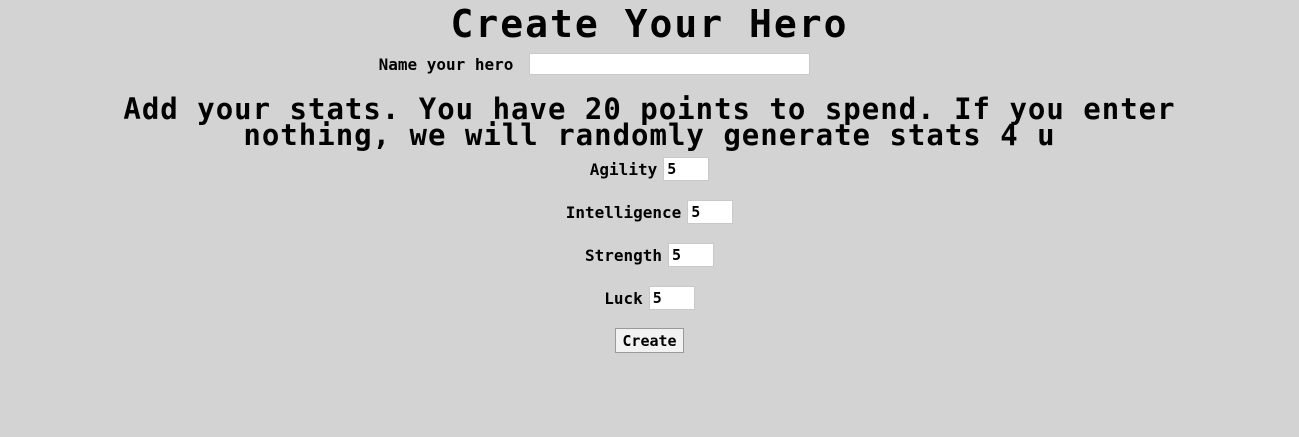  What do you see at coordinates (623, 212) in the screenshot?
I see `intelligence-label: Intelligence` at bounding box center [623, 212].